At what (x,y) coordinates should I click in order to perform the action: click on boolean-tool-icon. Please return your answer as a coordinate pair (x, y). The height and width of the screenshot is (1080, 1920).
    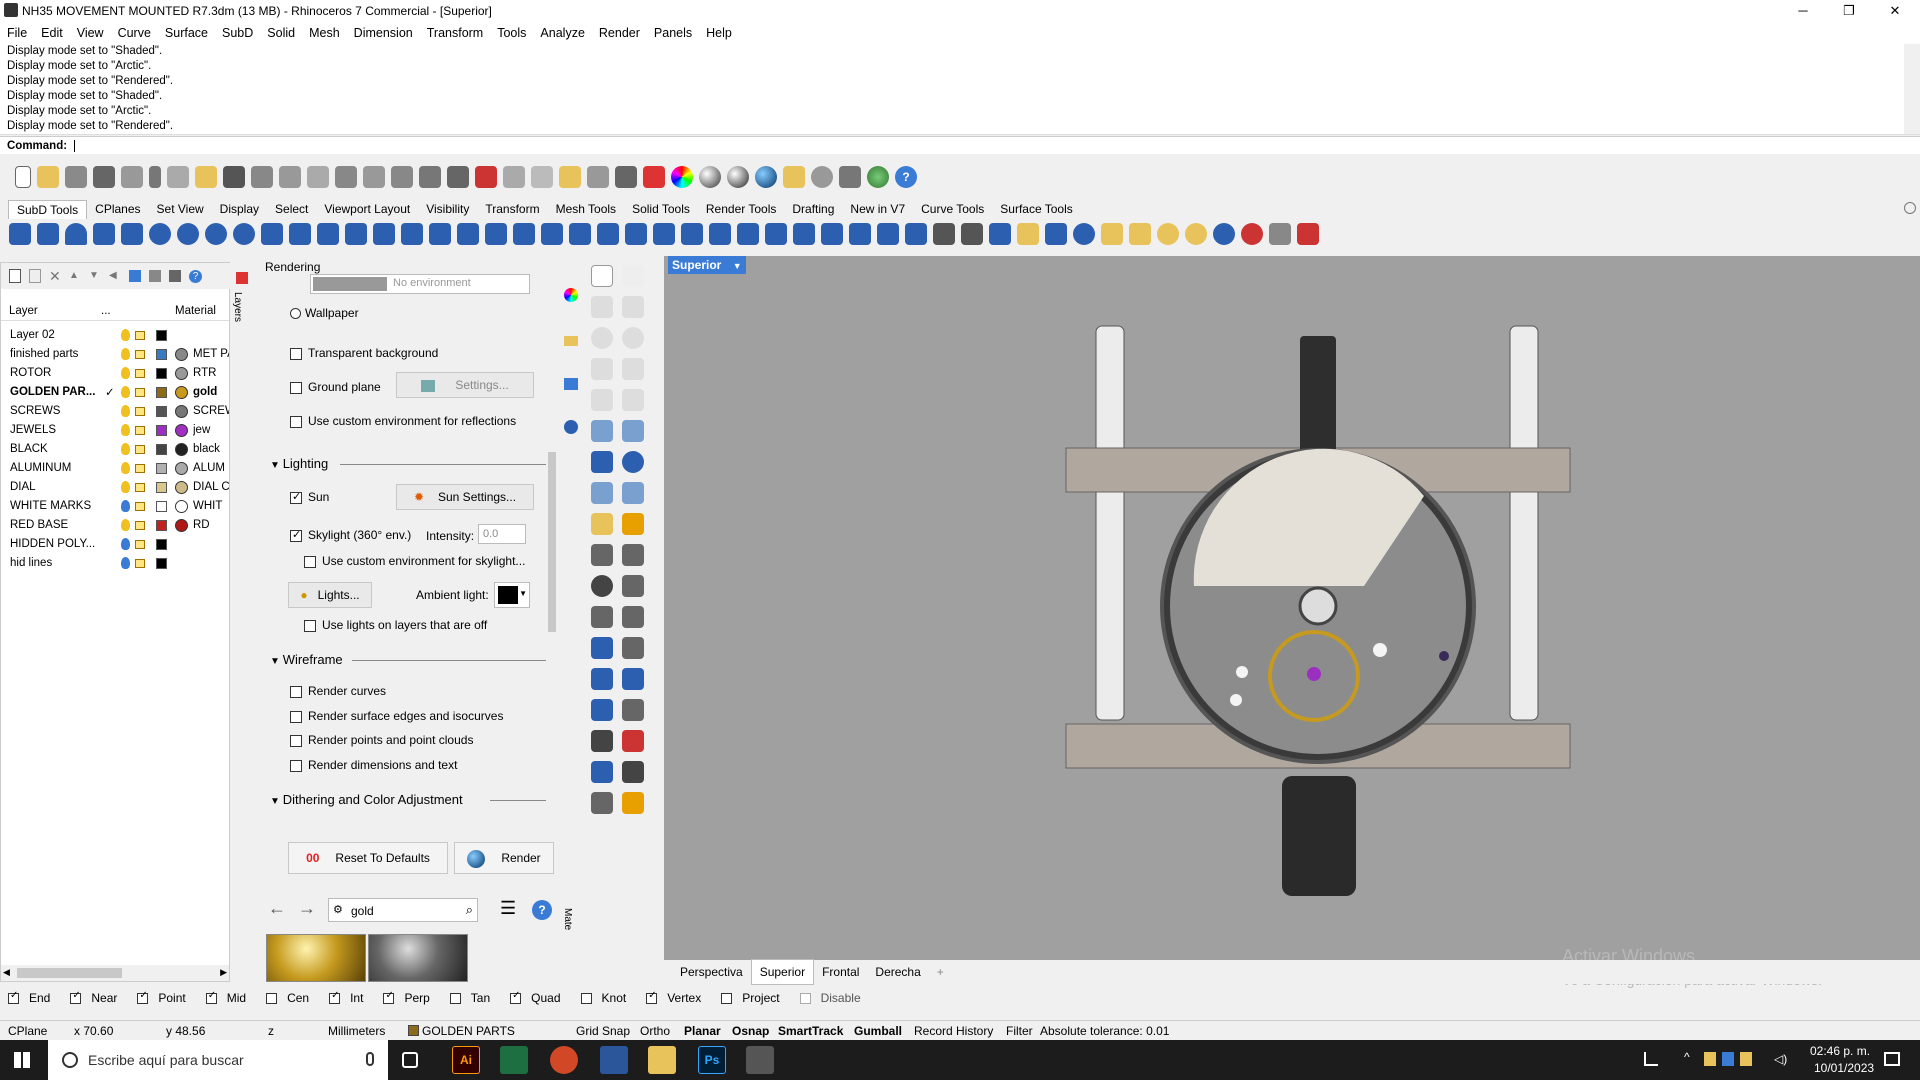
    Looking at the image, I should click on (602, 586).